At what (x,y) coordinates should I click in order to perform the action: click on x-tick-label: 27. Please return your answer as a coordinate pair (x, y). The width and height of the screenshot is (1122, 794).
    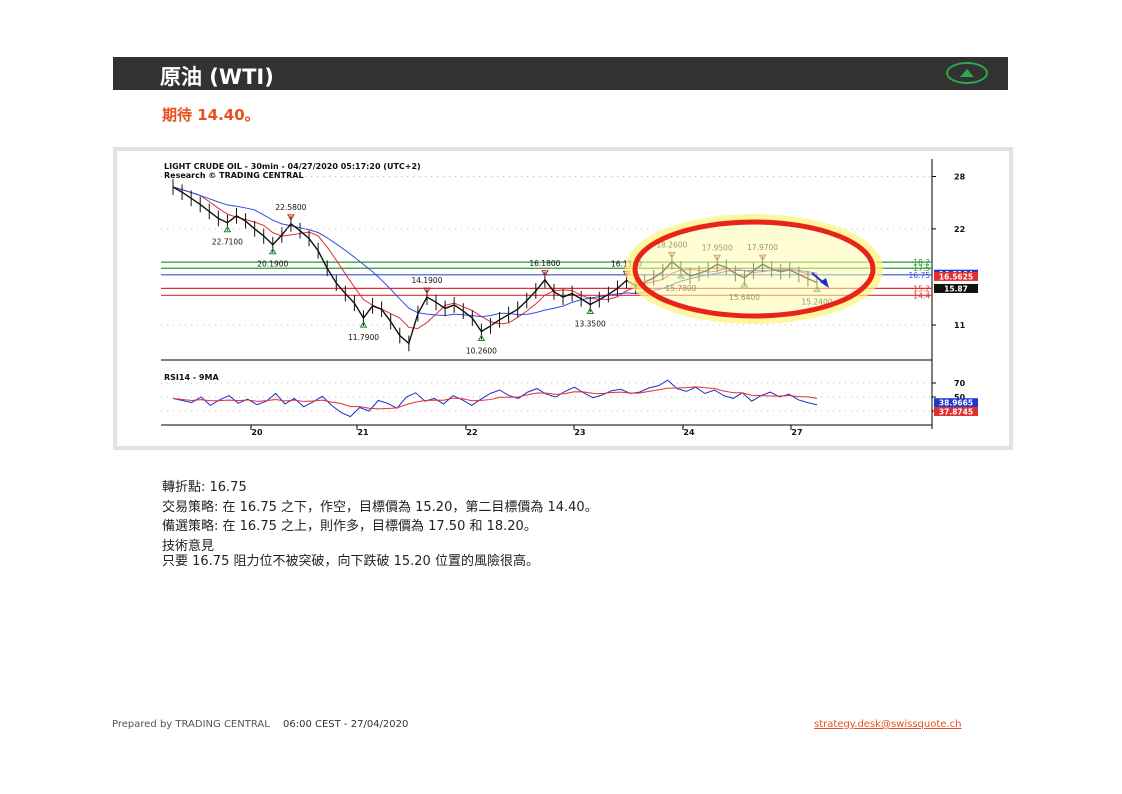
    Looking at the image, I should click on (796, 432).